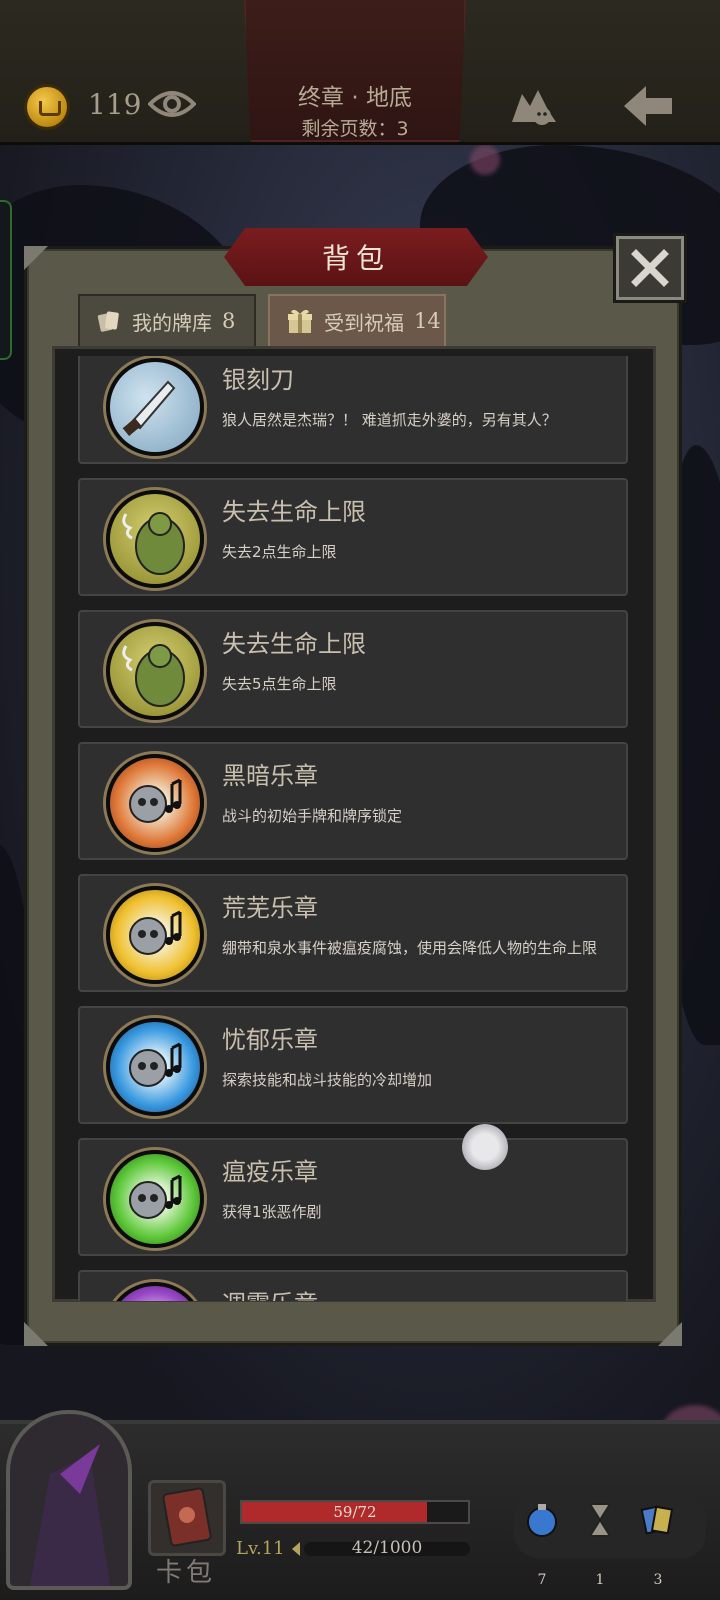  I want to click on item-desc: 绷带和泉水事件被瘟疫腐蚀，使用会降低人物的生命上限, so click(410, 948).